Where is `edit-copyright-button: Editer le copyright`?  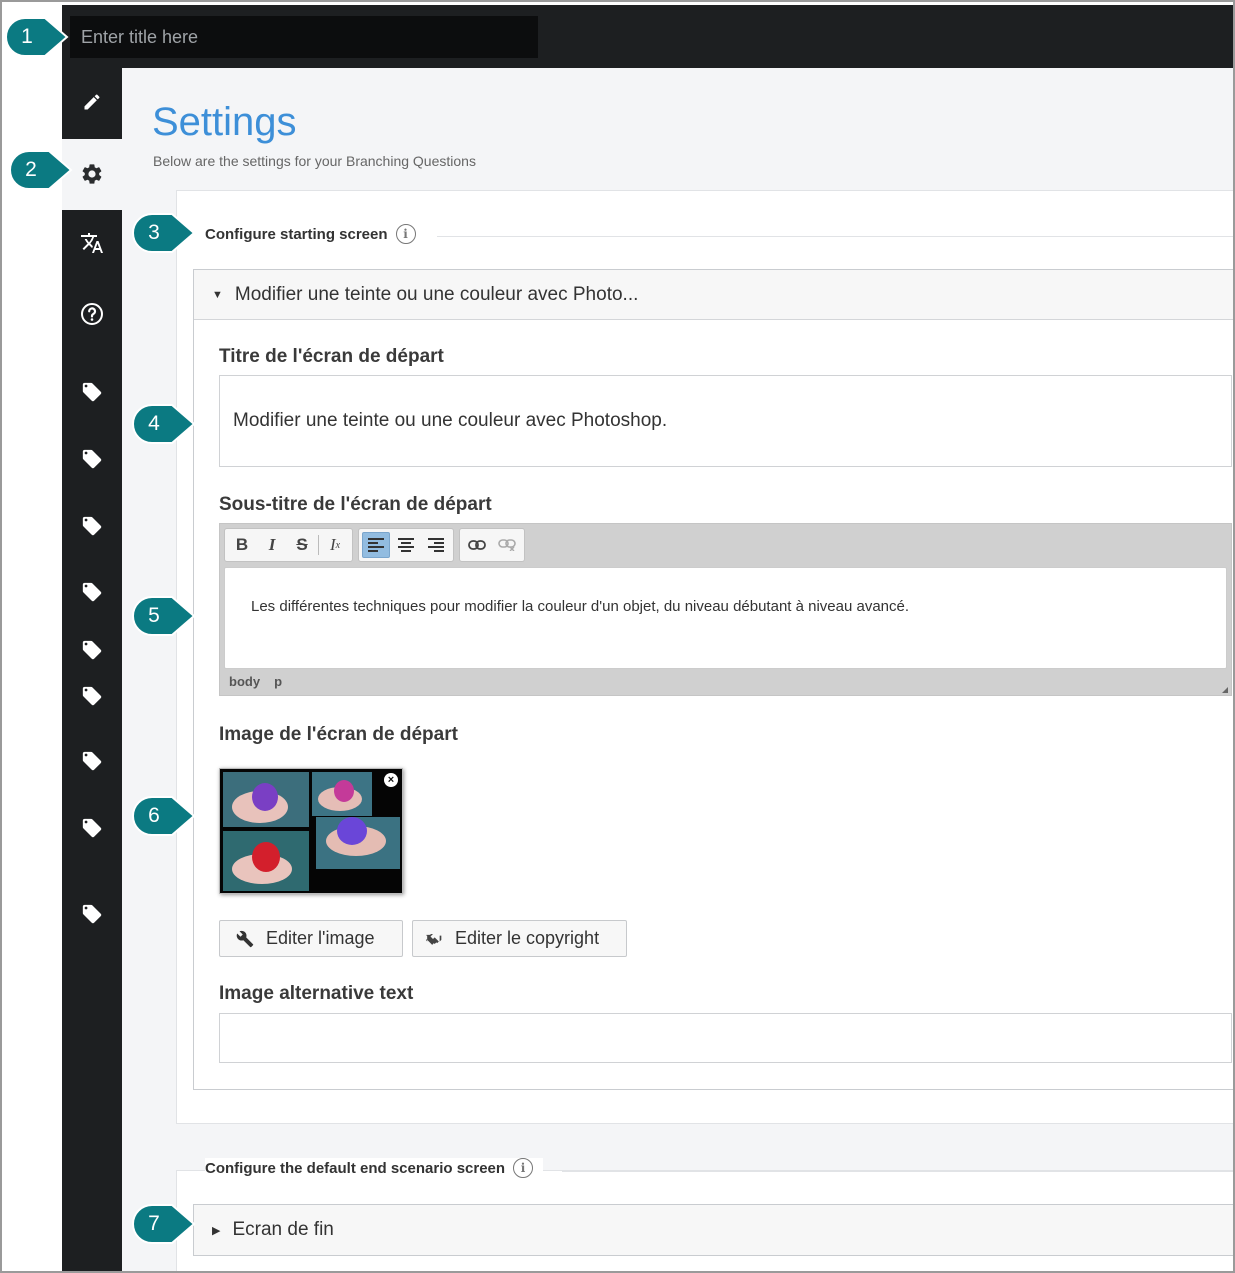 edit-copyright-button: Editer le copyright is located at coordinates (519, 938).